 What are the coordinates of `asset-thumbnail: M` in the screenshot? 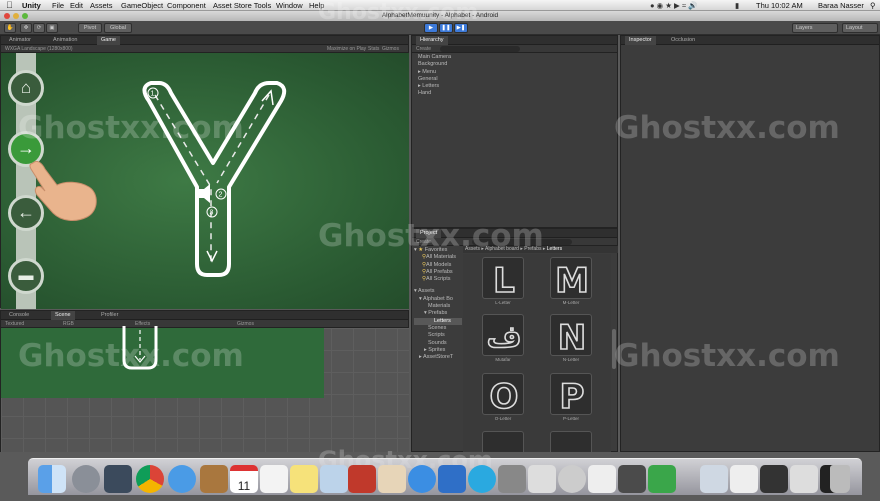 It's located at (571, 279).